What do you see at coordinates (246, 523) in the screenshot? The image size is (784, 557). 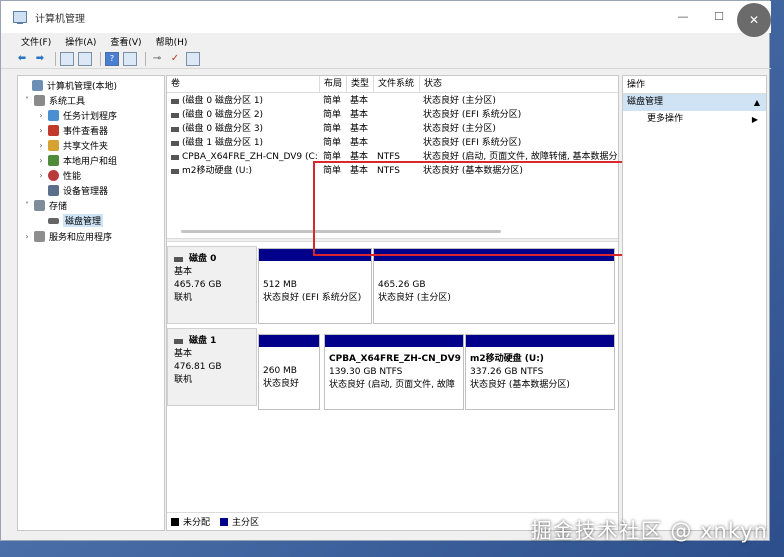 I see `legend-primary: 主分区` at bounding box center [246, 523].